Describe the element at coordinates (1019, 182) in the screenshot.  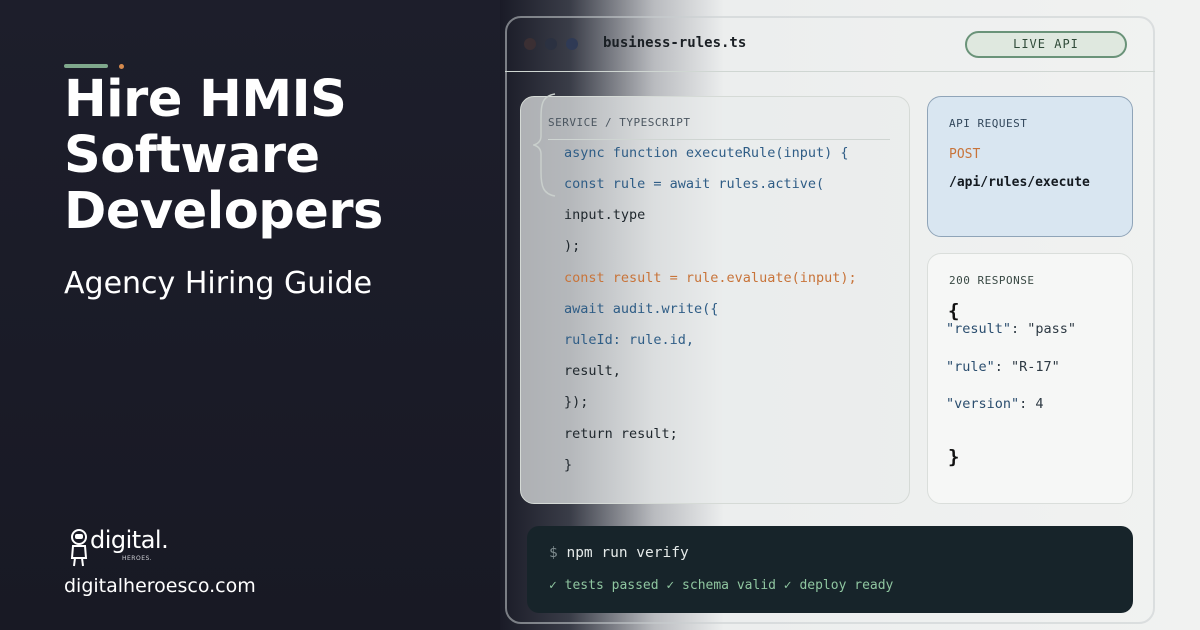
I see `api-path: /api/rules/execute` at that location.